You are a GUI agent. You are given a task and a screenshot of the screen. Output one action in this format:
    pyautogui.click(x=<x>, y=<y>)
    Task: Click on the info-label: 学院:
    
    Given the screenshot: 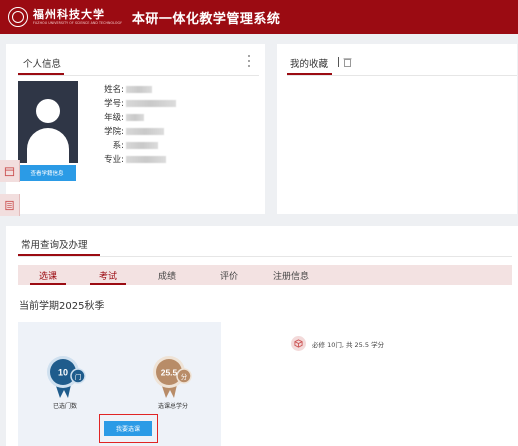 What is the action you would take?
    pyautogui.click(x=114, y=132)
    